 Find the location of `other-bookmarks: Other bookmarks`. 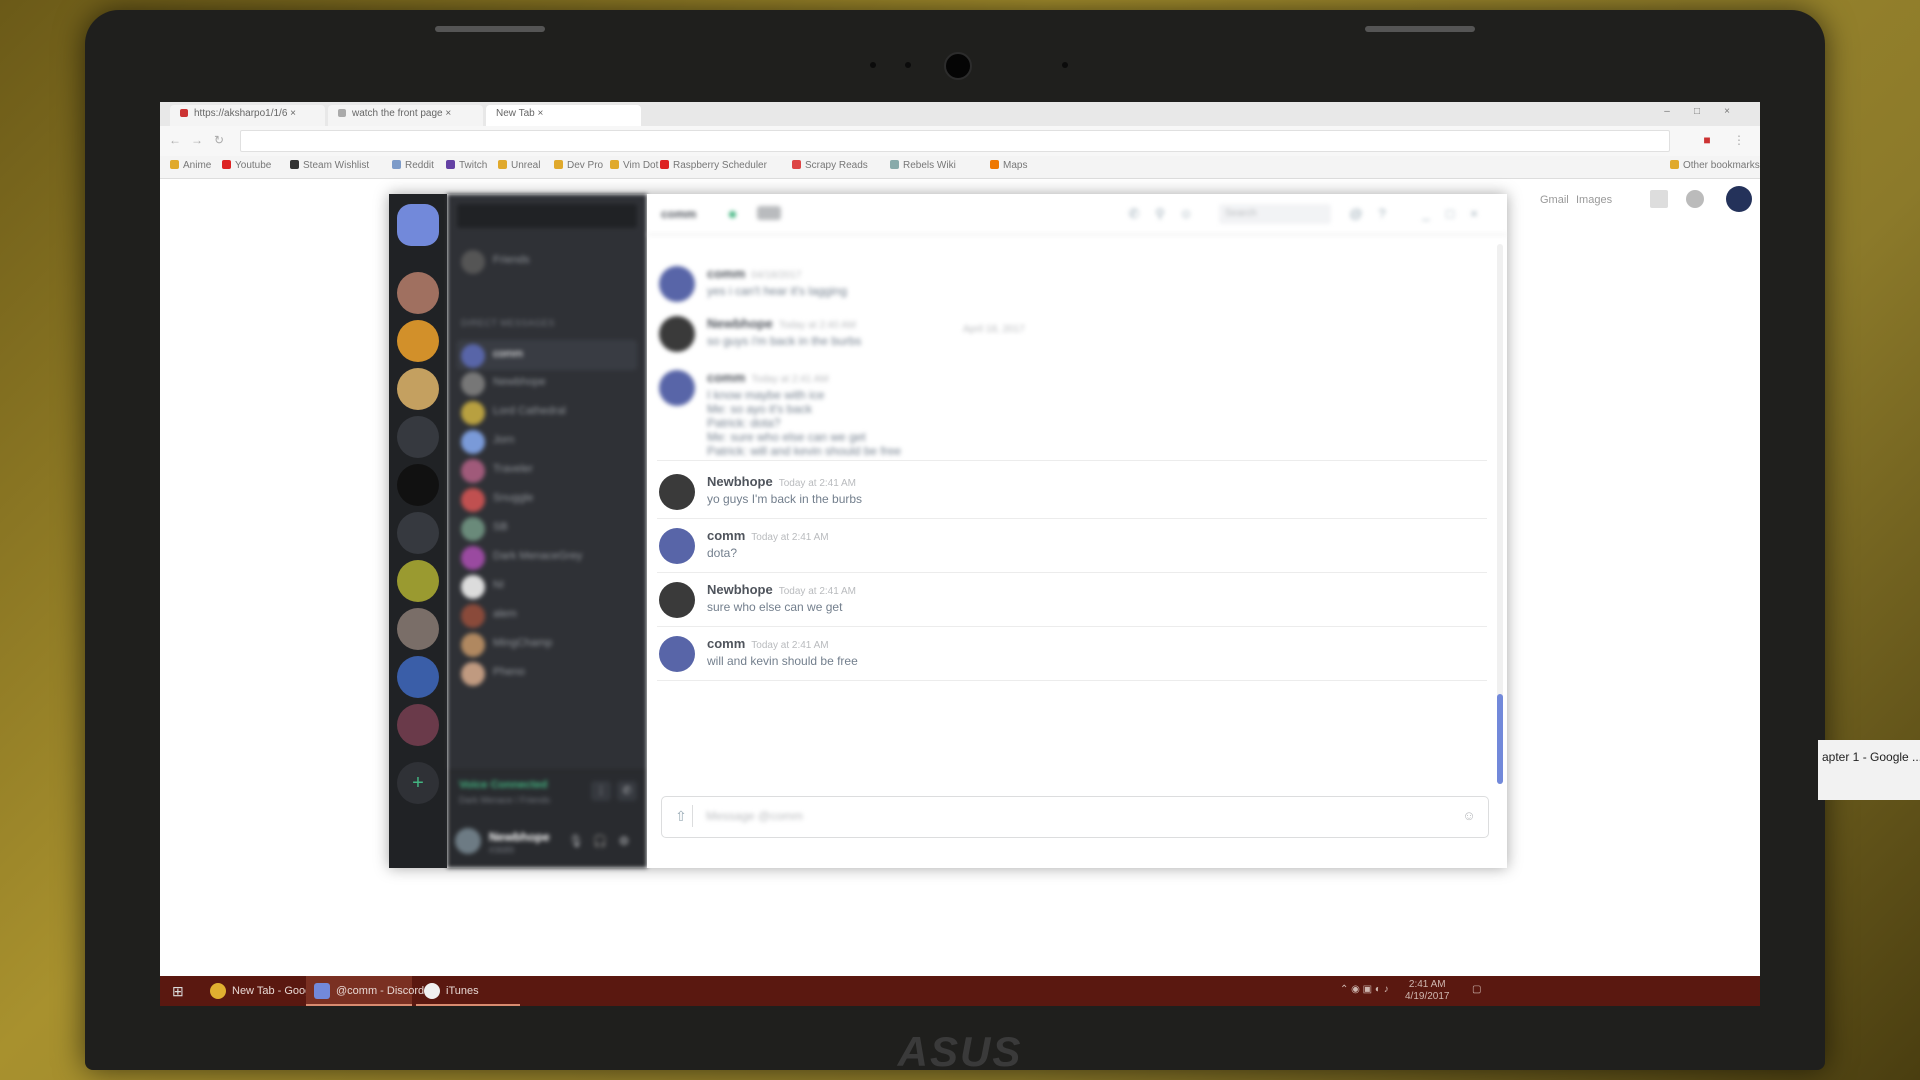

other-bookmarks: Other bookmarks is located at coordinates (1715, 165).